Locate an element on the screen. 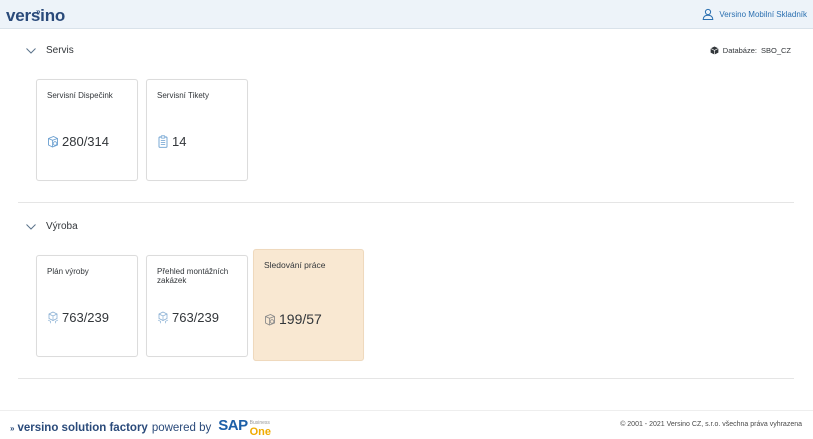 Image resolution: width=813 pixels, height=439 pixels. section-header-vyroba: Výroba is located at coordinates (52, 226).